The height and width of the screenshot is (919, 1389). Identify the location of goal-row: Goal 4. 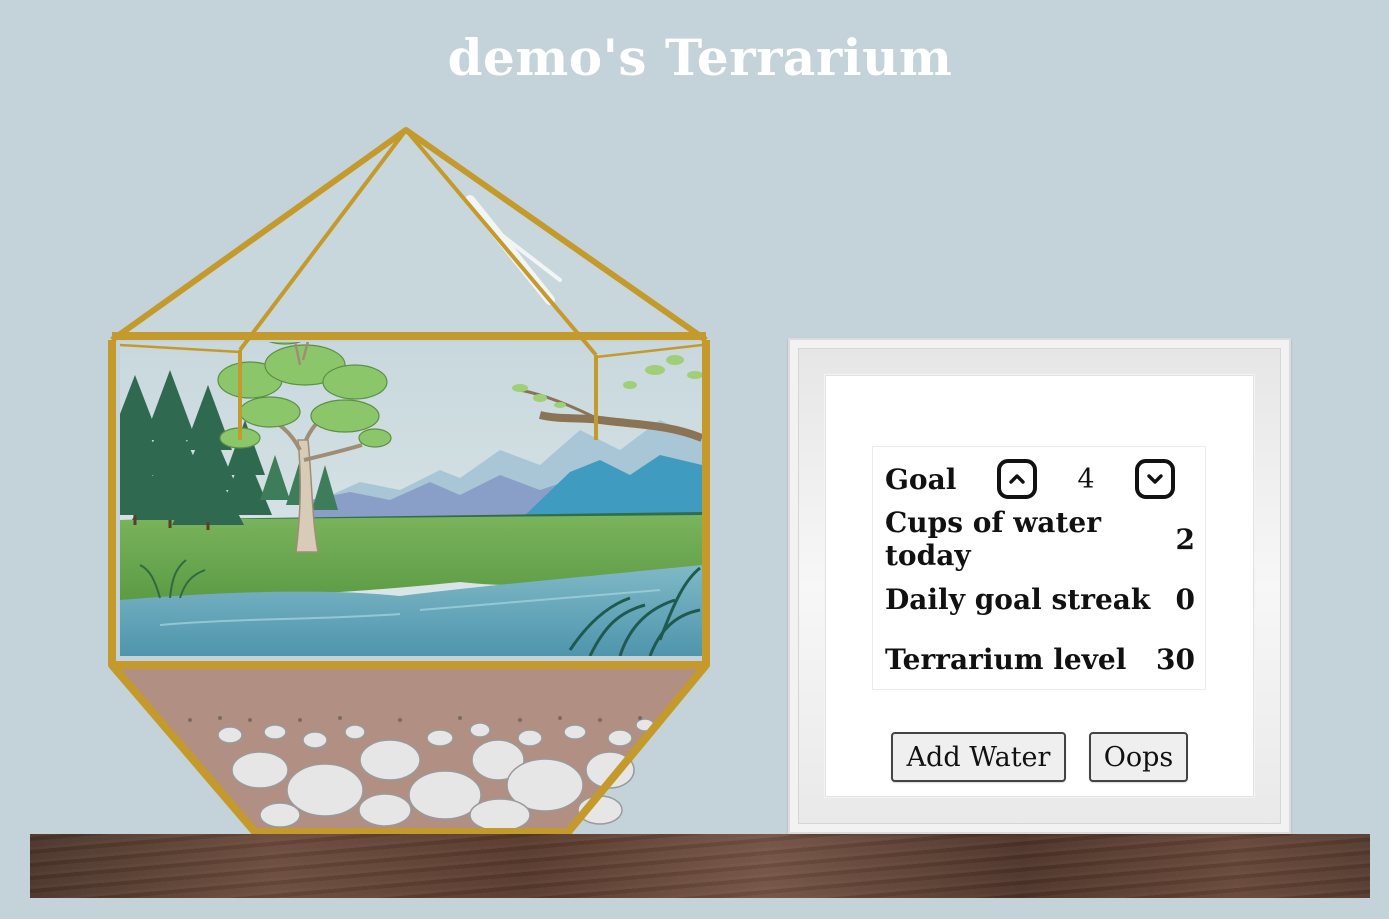
(1040, 479).